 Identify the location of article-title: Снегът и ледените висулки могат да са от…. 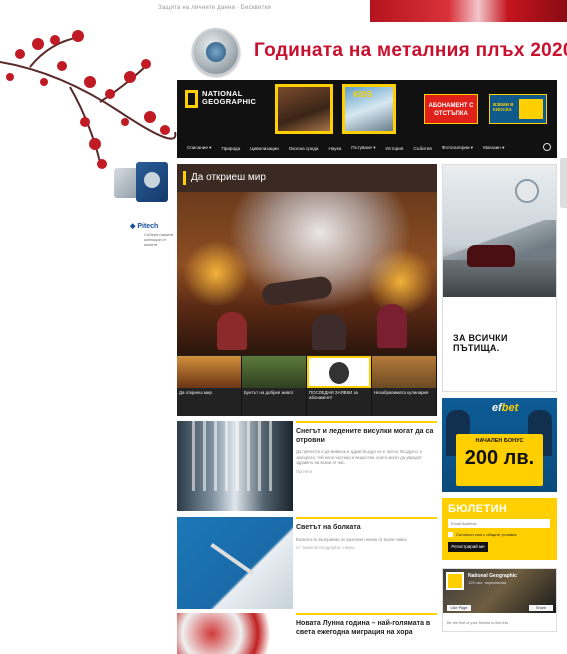
(366, 436).